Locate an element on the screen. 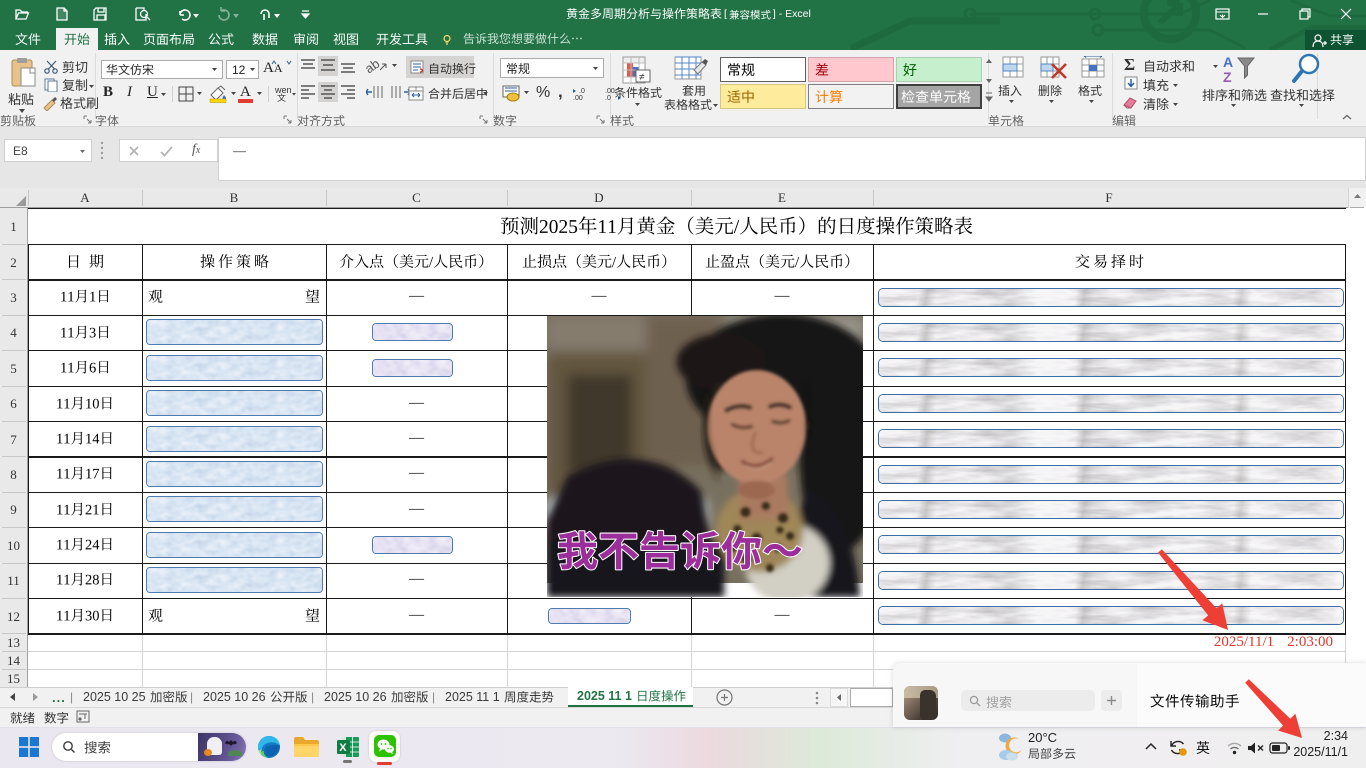  svg-text: ab is located at coordinates (374, 66).